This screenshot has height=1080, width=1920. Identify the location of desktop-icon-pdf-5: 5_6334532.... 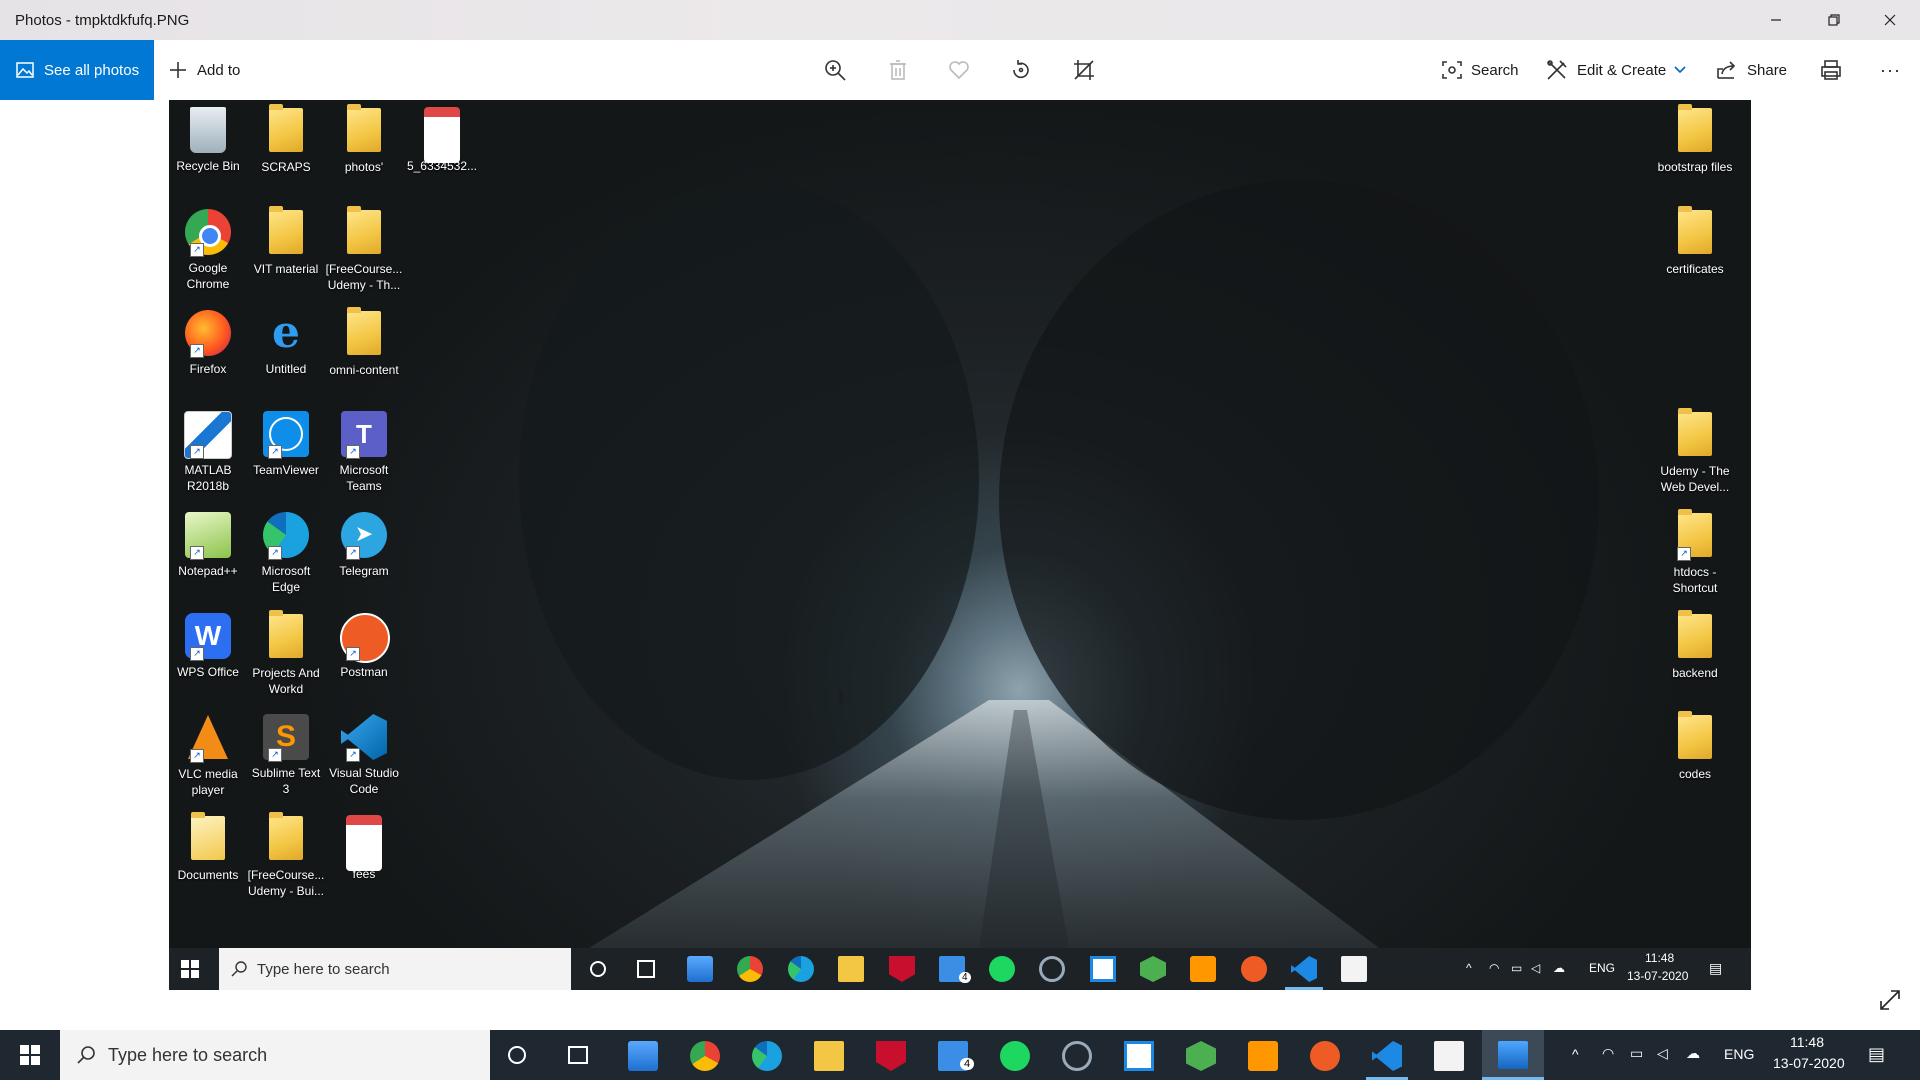
(442, 140).